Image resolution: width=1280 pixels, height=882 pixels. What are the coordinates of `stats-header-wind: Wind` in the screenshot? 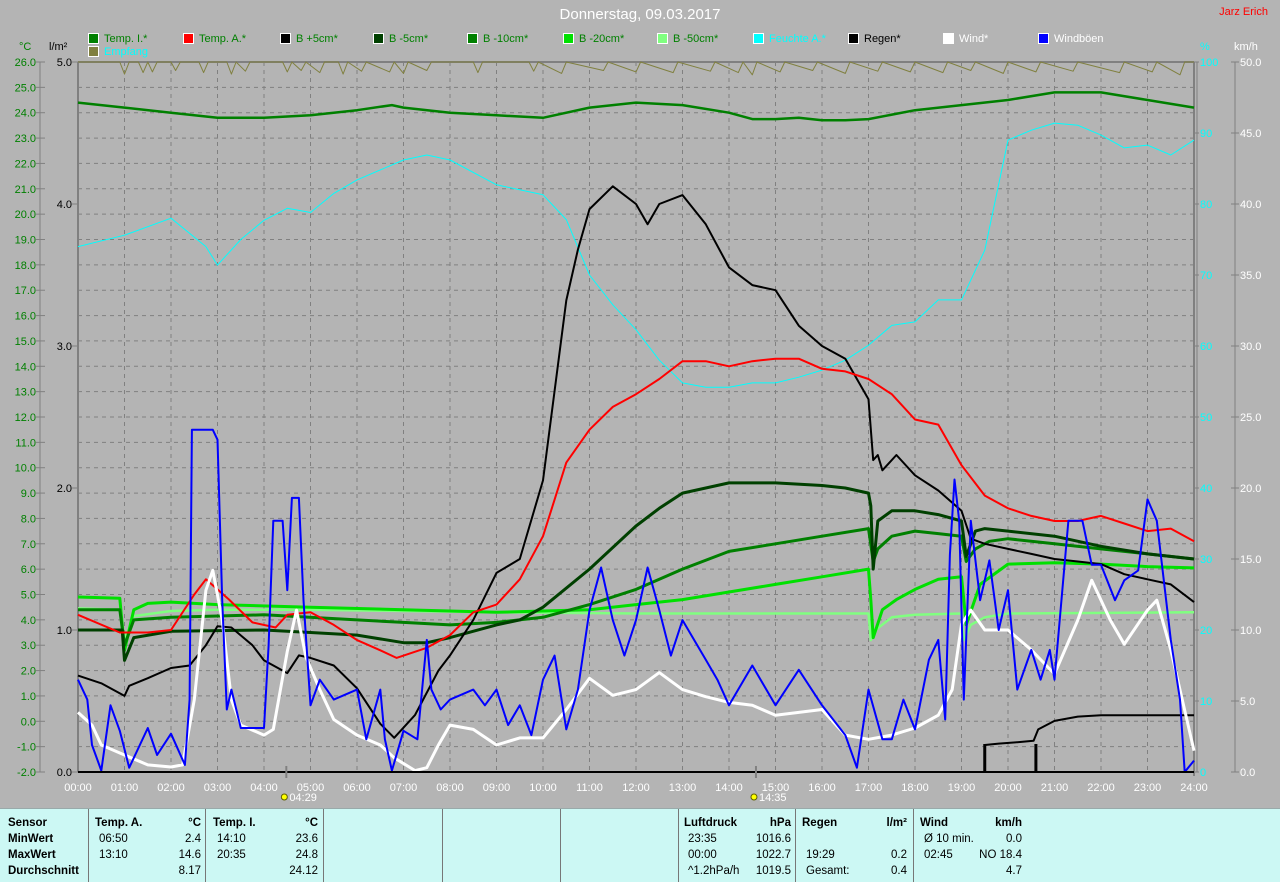 It's located at (934, 823).